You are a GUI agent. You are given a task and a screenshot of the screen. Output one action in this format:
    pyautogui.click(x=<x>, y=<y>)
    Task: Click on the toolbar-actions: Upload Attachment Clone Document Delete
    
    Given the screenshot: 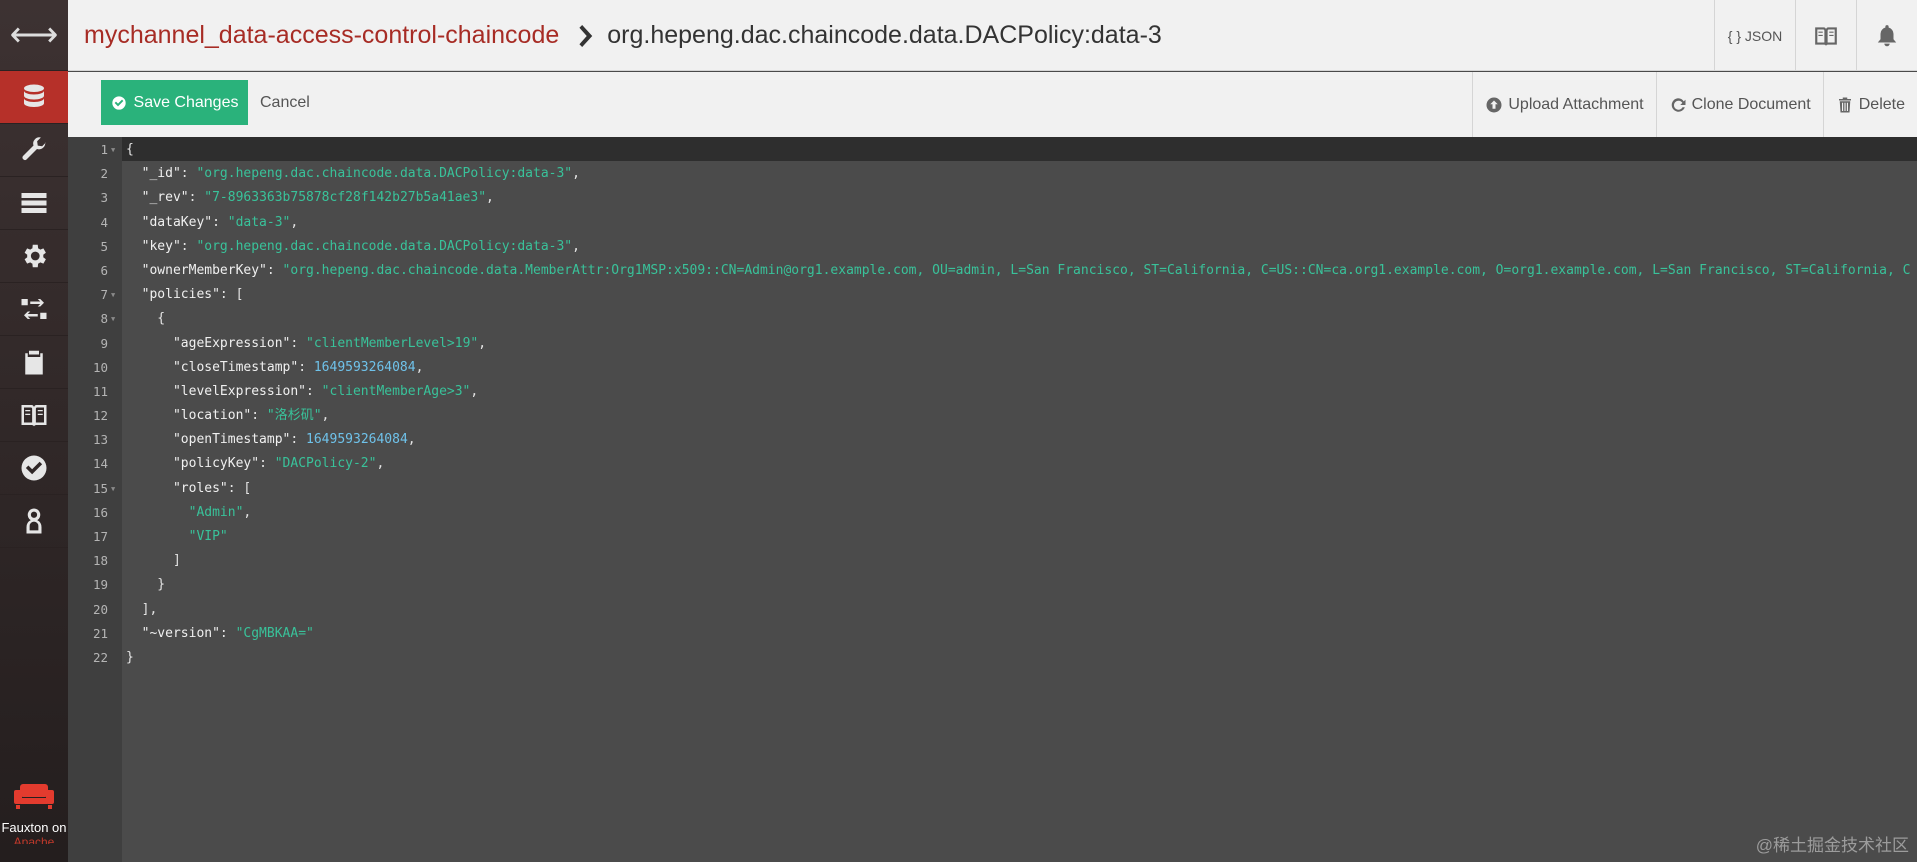 What is the action you would take?
    pyautogui.click(x=1694, y=104)
    